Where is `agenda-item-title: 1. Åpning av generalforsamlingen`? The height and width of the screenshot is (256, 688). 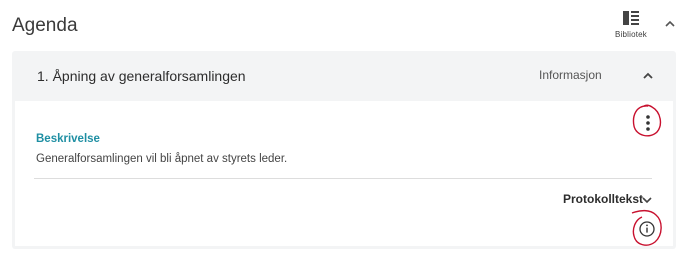 agenda-item-title: 1. Åpning av generalforsamlingen is located at coordinates (141, 76).